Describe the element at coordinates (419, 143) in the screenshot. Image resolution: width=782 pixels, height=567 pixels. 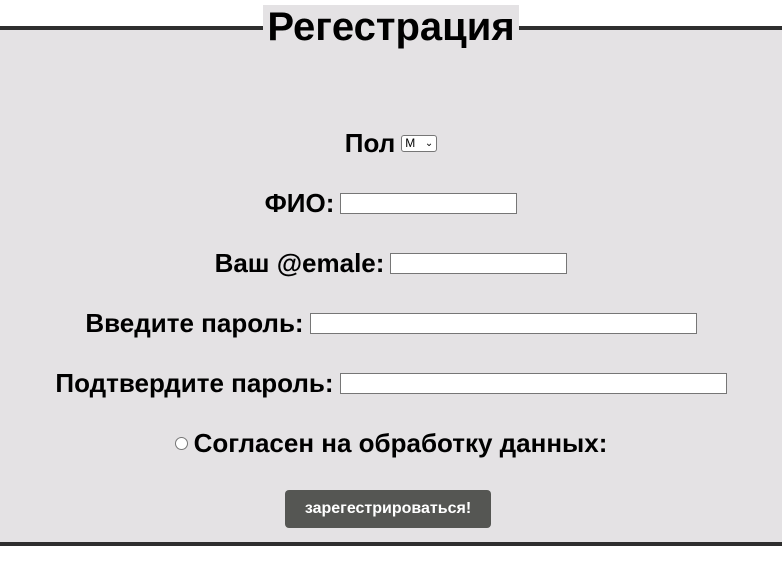
I see `gender-select: М ⌄` at that location.